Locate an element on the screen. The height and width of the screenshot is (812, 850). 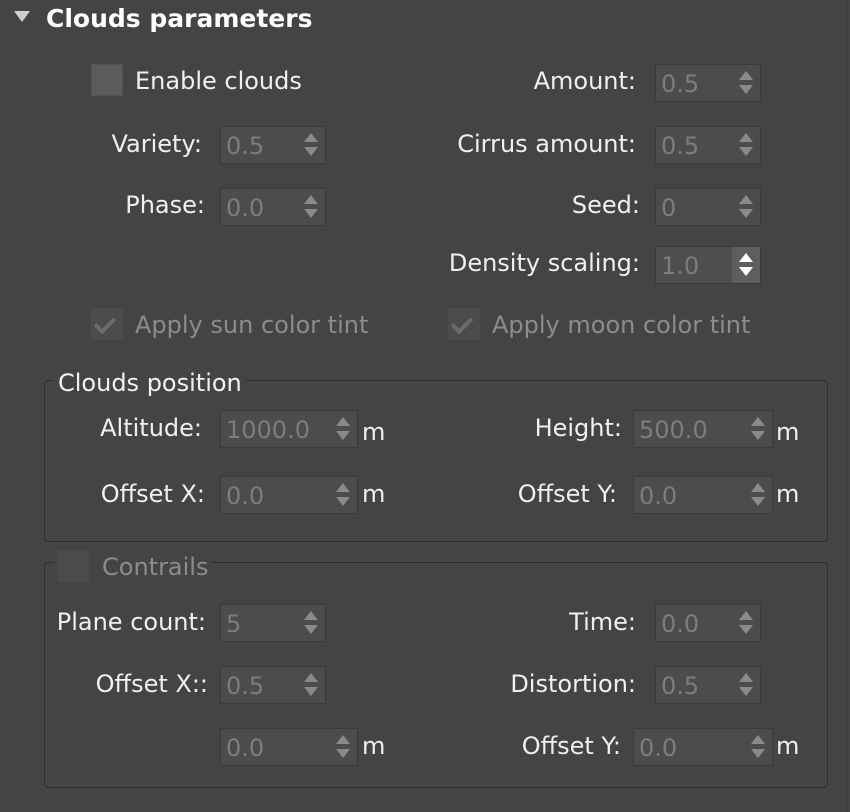
density-scaling-value: 1.0 is located at coordinates (680, 266).